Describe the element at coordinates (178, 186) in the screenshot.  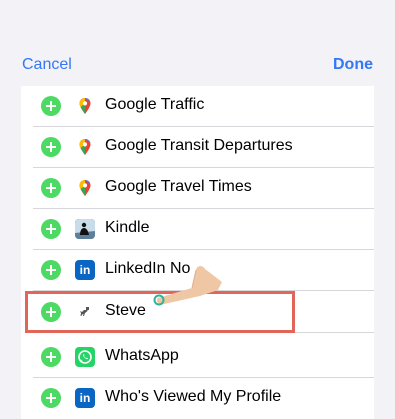
I see `app-label: Google Travel Times` at that location.